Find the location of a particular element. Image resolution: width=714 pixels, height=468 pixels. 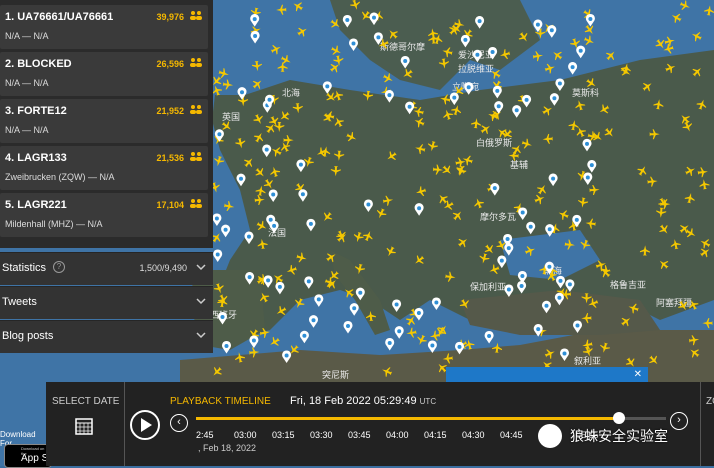

datetime-value: Fri, 18 Feb 2022 05:29:49 is located at coordinates (353, 401).